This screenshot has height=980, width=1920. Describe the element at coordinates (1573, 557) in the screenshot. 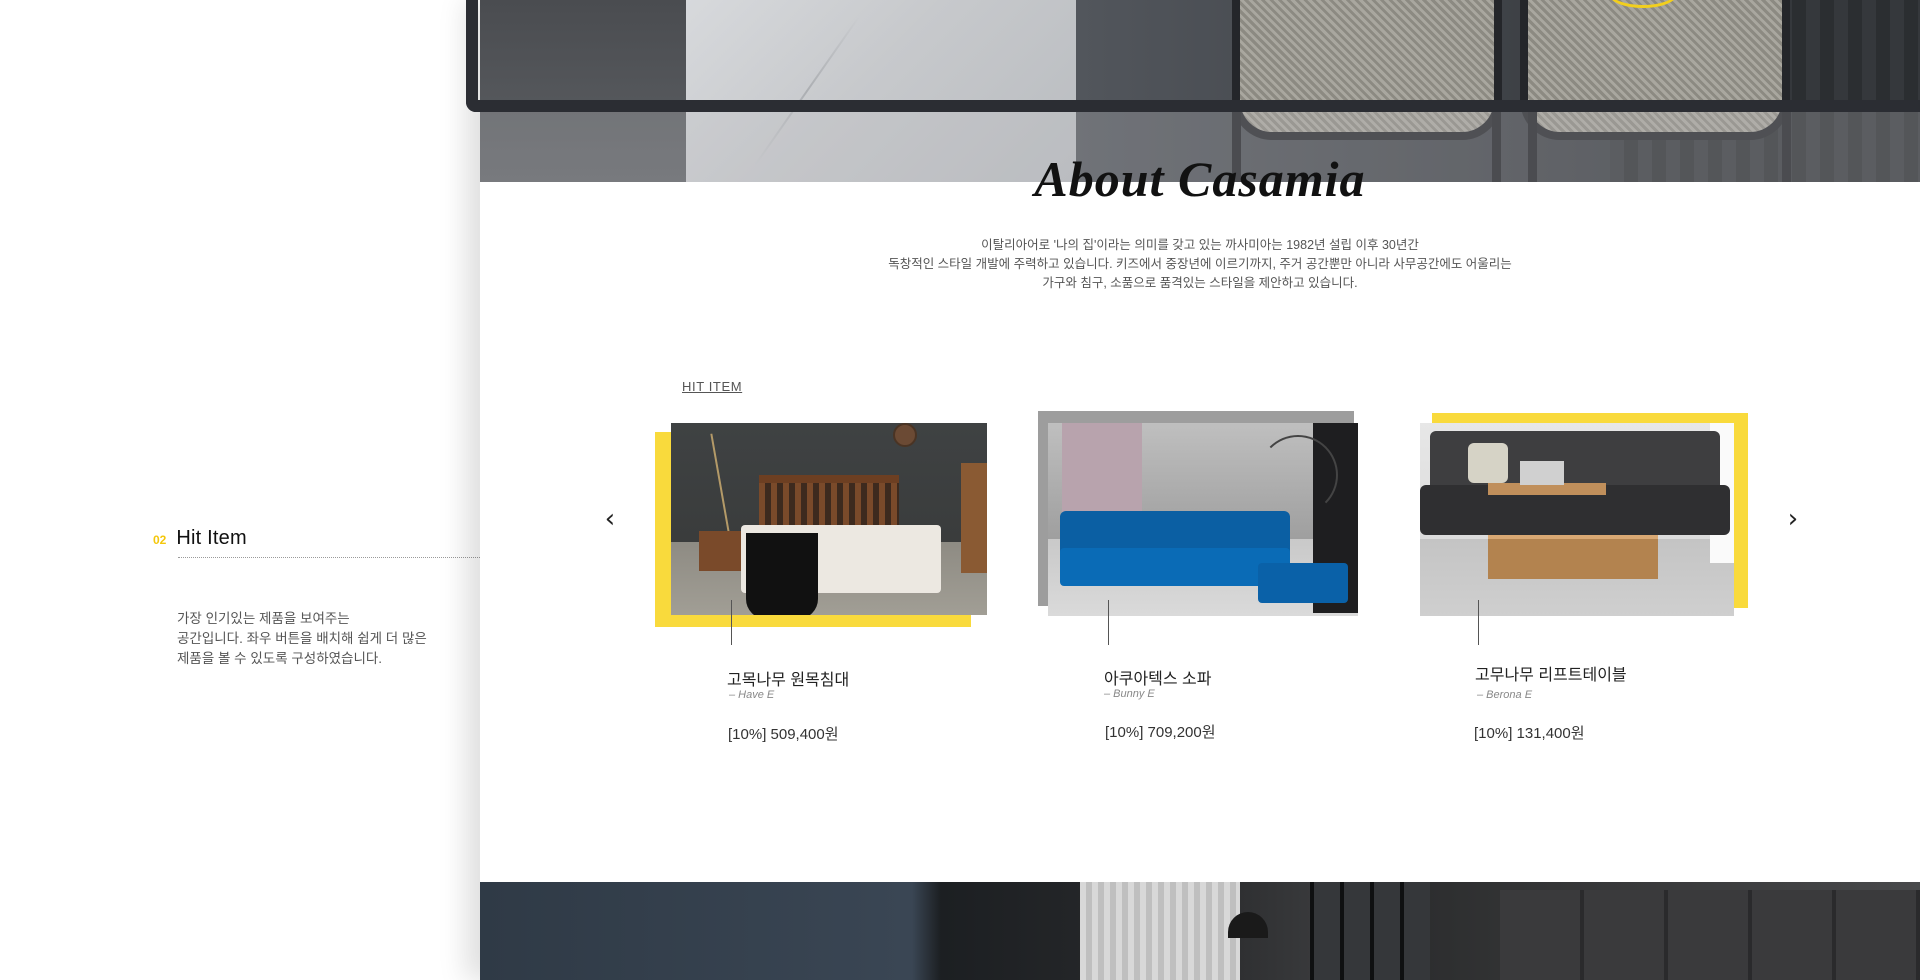

I see `table-body` at that location.